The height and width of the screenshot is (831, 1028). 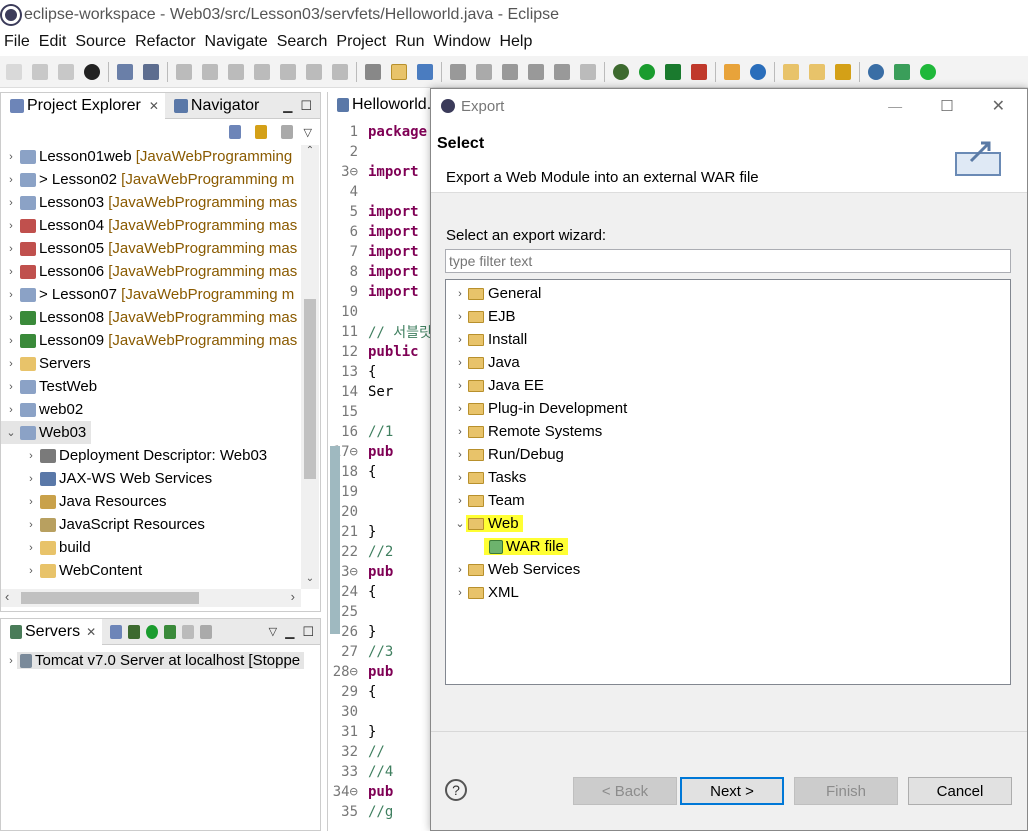 I want to click on tree-item-lesson02: › > Lesson02 [JavaWebProgramming m, so click(x=150, y=179).